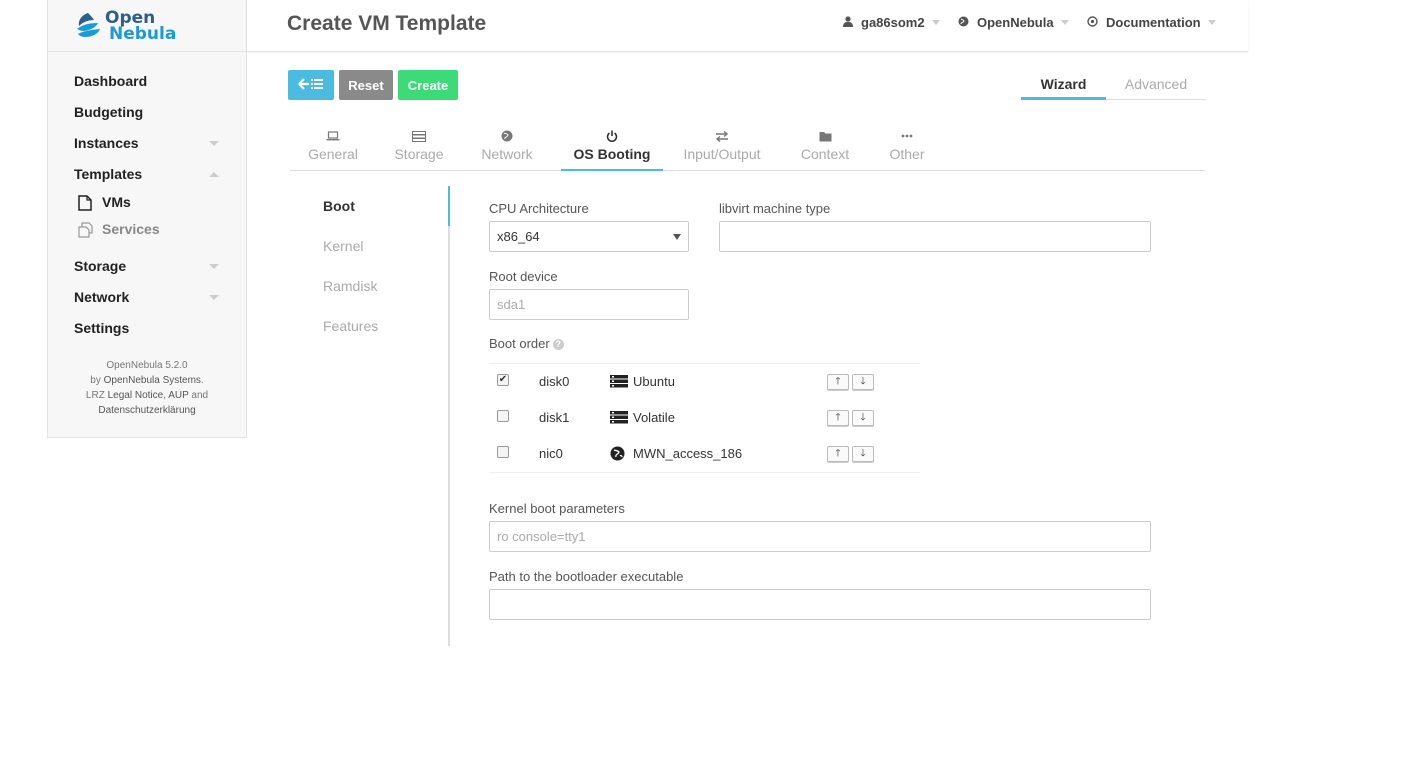 Image resolution: width=1421 pixels, height=767 pixels. Describe the element at coordinates (503, 452) in the screenshot. I see `boot-checkbox-nic0` at that location.